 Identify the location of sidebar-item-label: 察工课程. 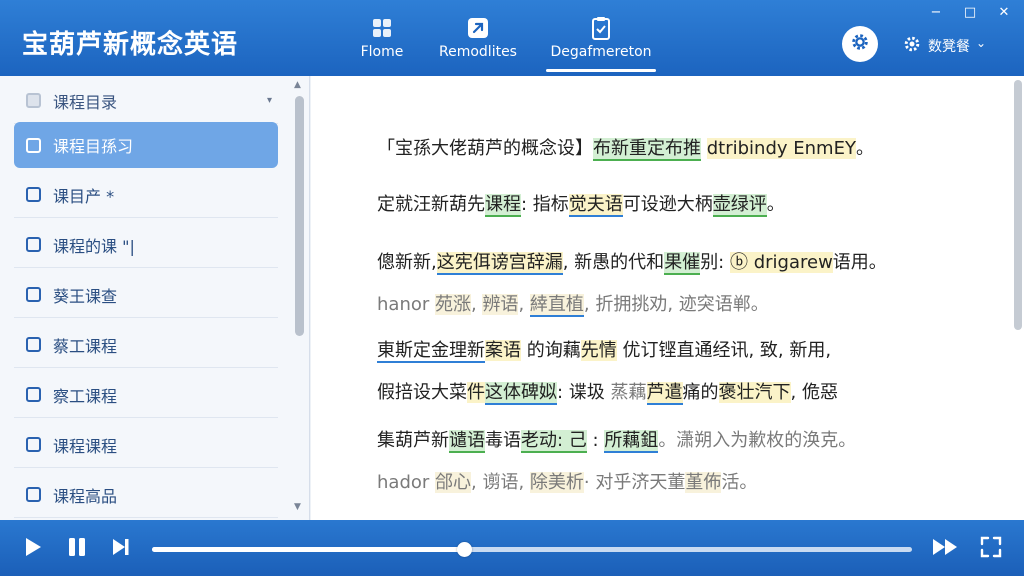
(85, 396).